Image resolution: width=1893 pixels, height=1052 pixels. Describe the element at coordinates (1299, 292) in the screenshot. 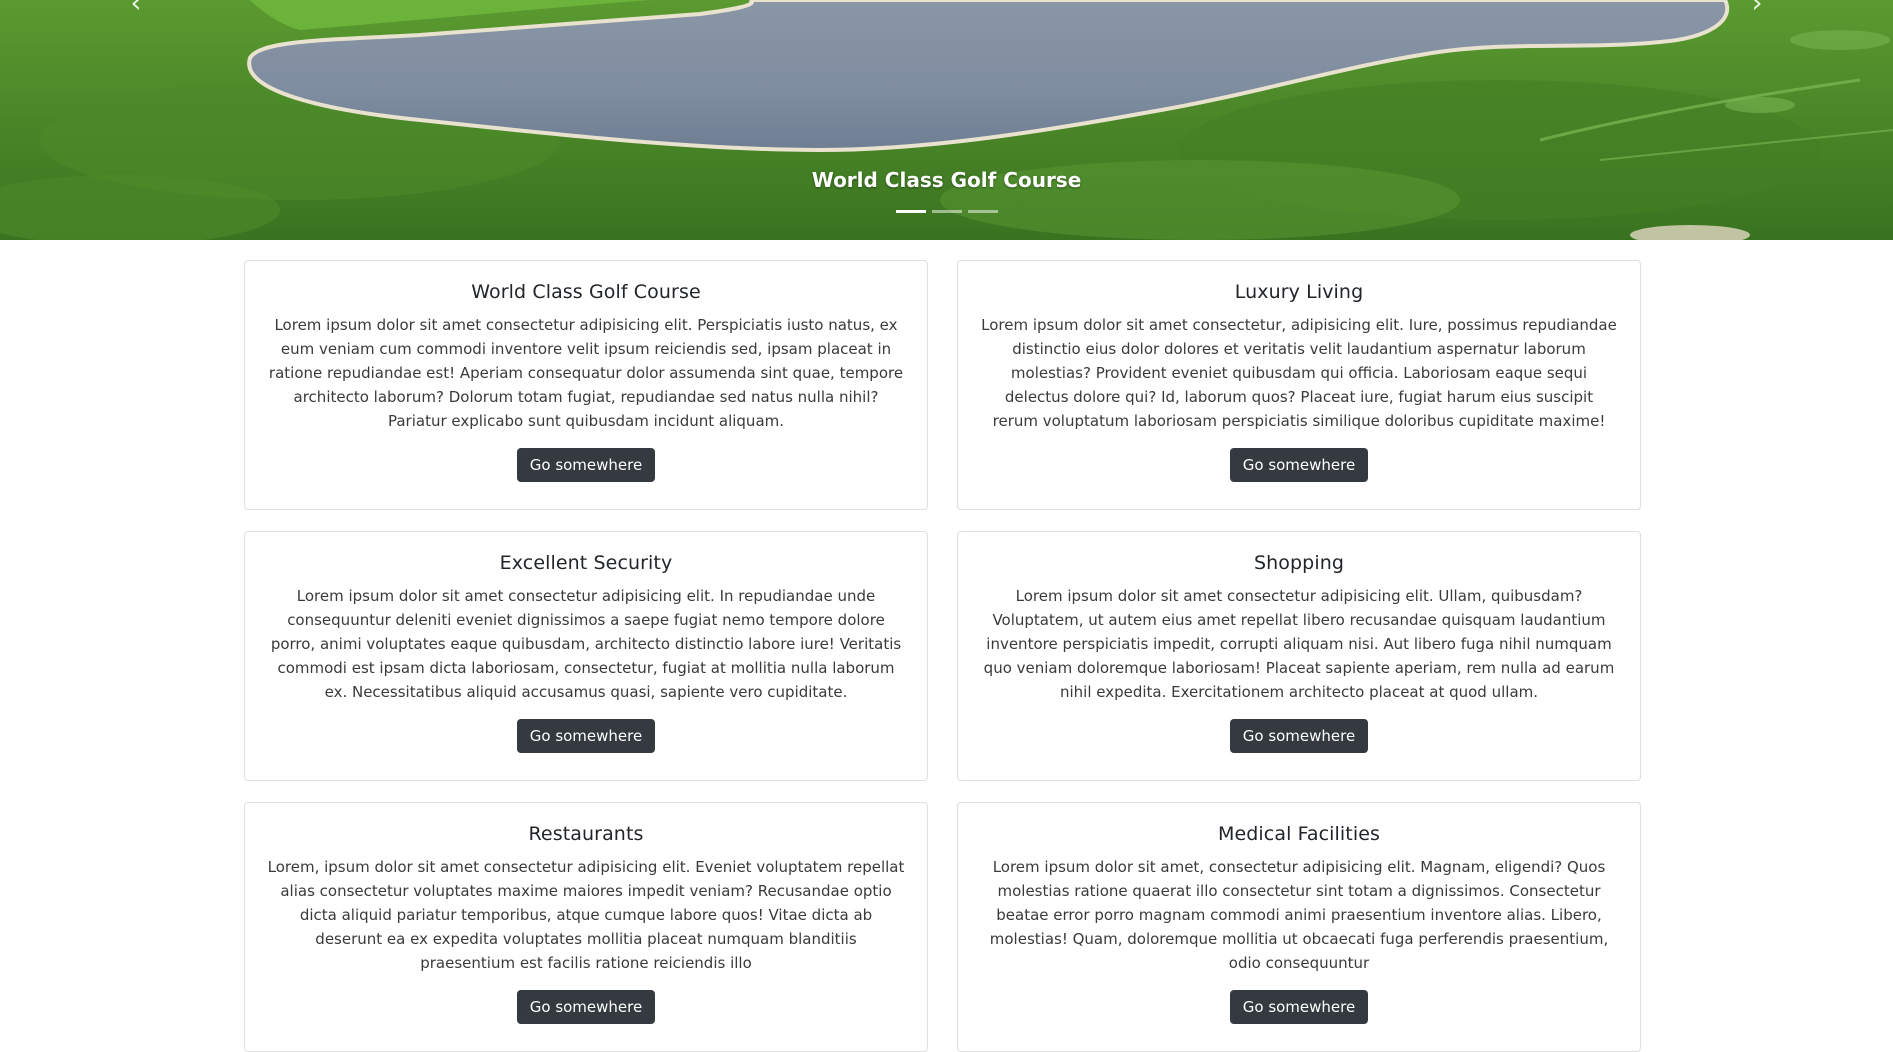

I see `card-title: Luxury Living` at that location.